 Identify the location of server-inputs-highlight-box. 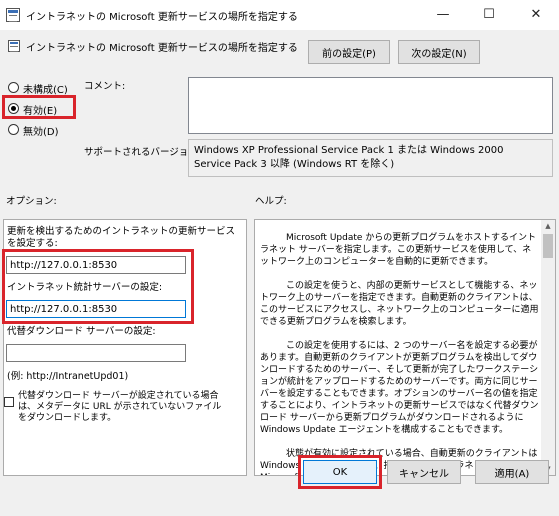
(98, 286).